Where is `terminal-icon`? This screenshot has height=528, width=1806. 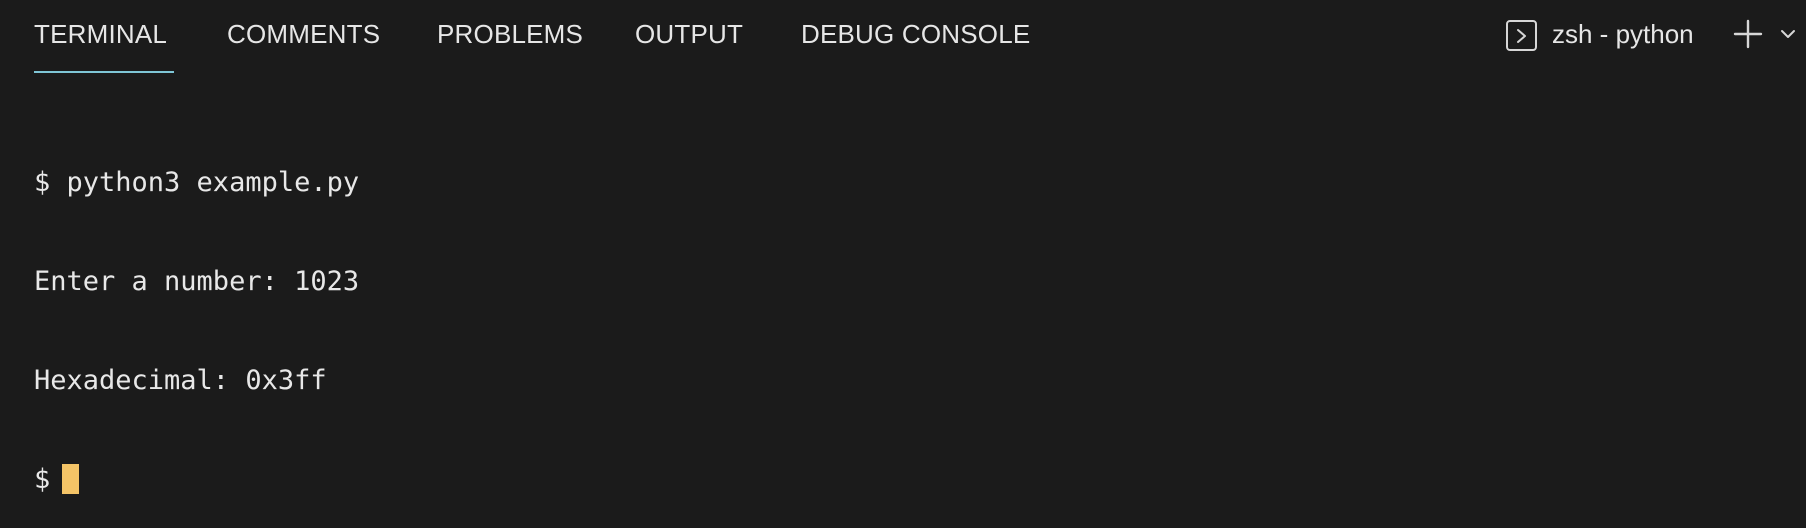
terminal-icon is located at coordinates (1521, 35).